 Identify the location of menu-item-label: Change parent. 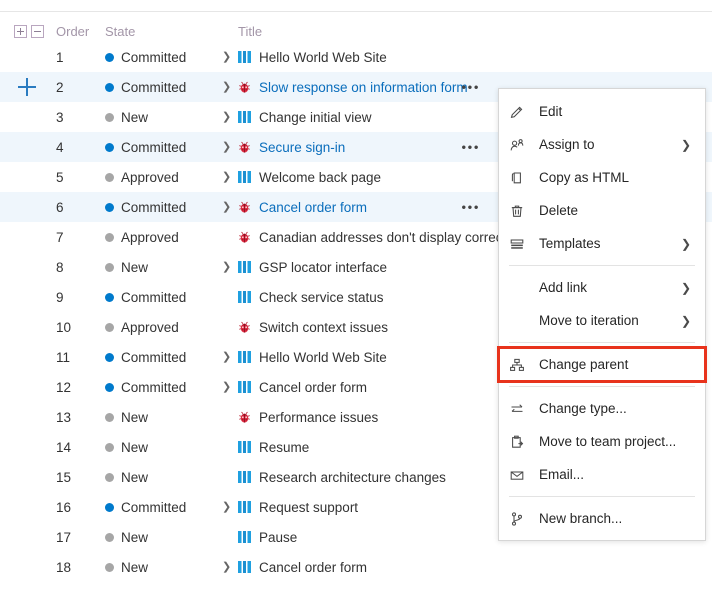
(584, 364).